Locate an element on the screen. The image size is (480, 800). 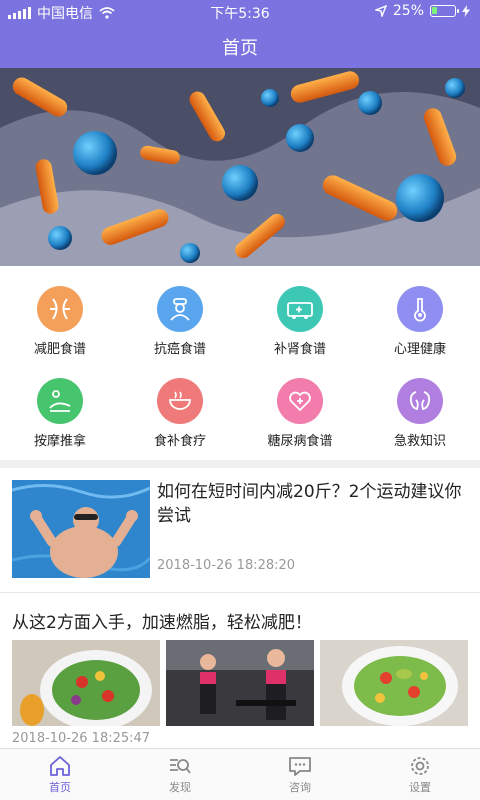
category-massage: 按摩推拿 is located at coordinates (60, 407).